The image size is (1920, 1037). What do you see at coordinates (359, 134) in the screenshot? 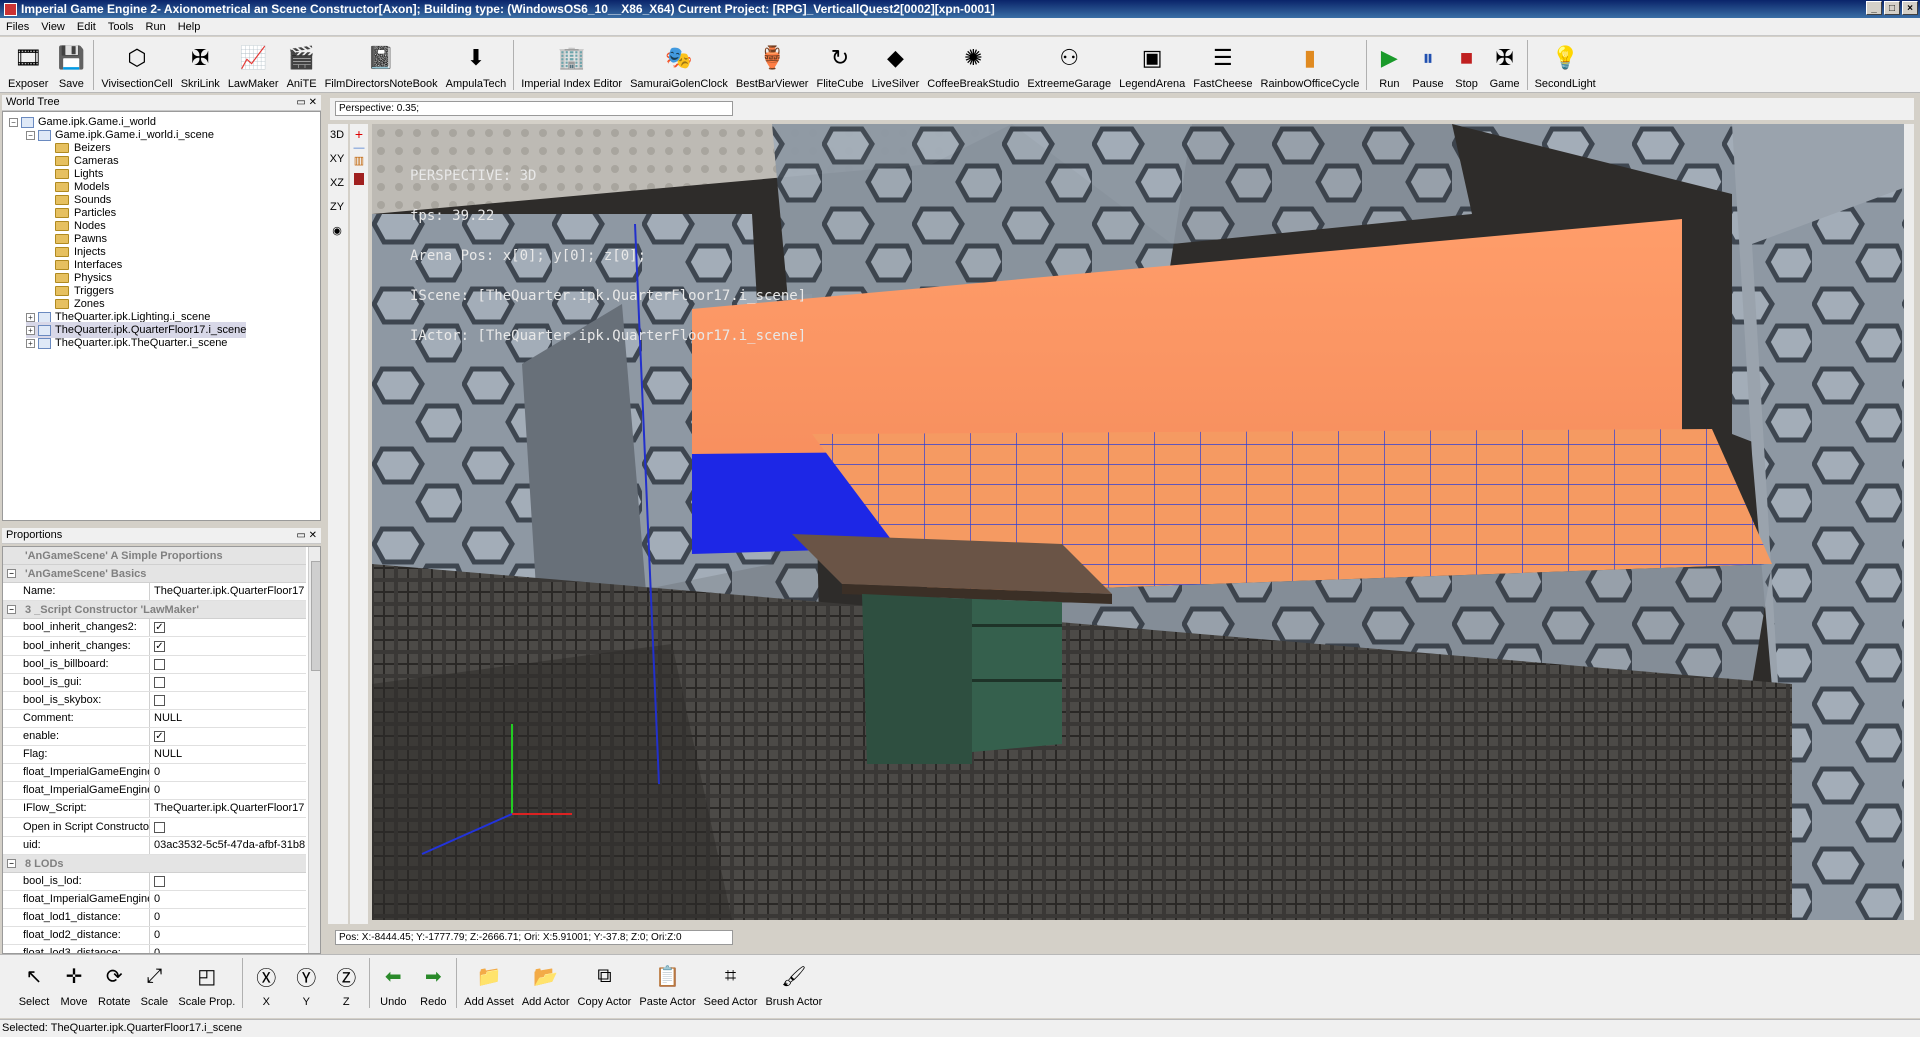
I see `crosshair-icon: +` at bounding box center [359, 134].